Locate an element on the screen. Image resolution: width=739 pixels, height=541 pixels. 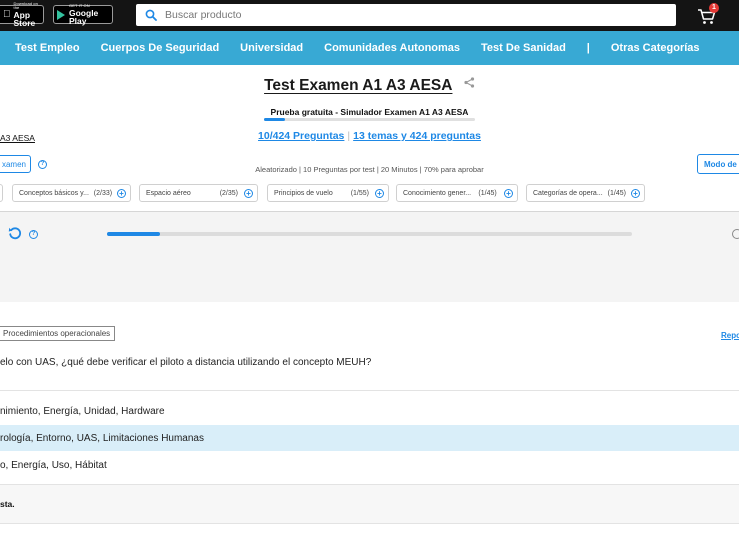
search-icon is located at coordinates (151, 15).